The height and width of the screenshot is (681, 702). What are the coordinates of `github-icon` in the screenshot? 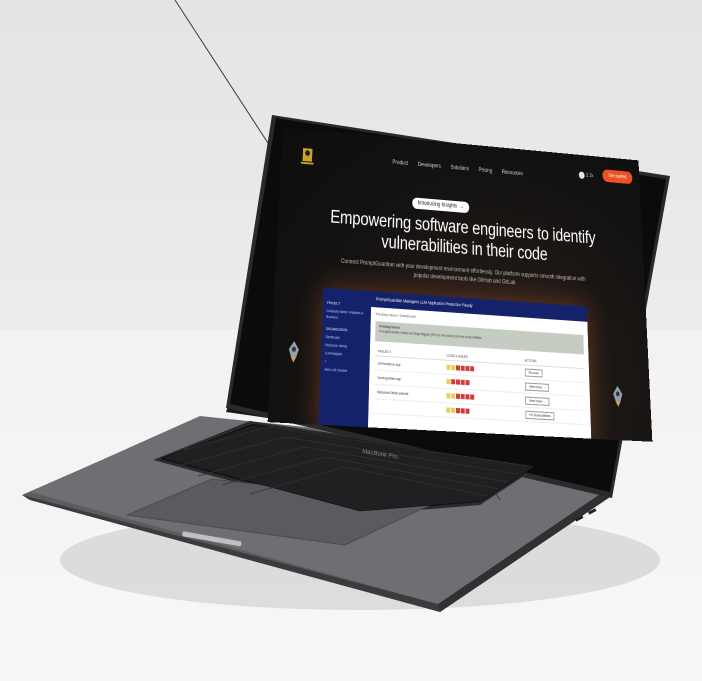 It's located at (581, 175).